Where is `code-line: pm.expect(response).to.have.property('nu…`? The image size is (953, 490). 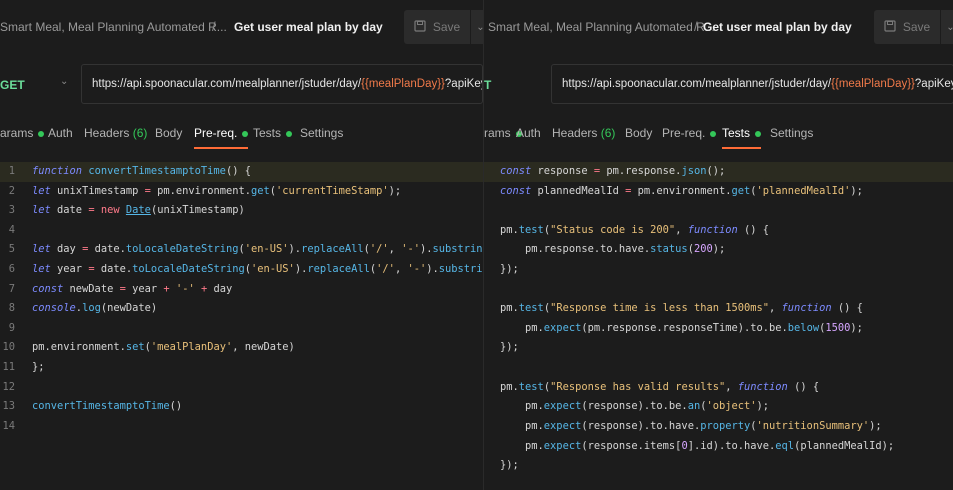 code-line: pm.expect(response).to.have.property('nu… is located at coordinates (691, 426).